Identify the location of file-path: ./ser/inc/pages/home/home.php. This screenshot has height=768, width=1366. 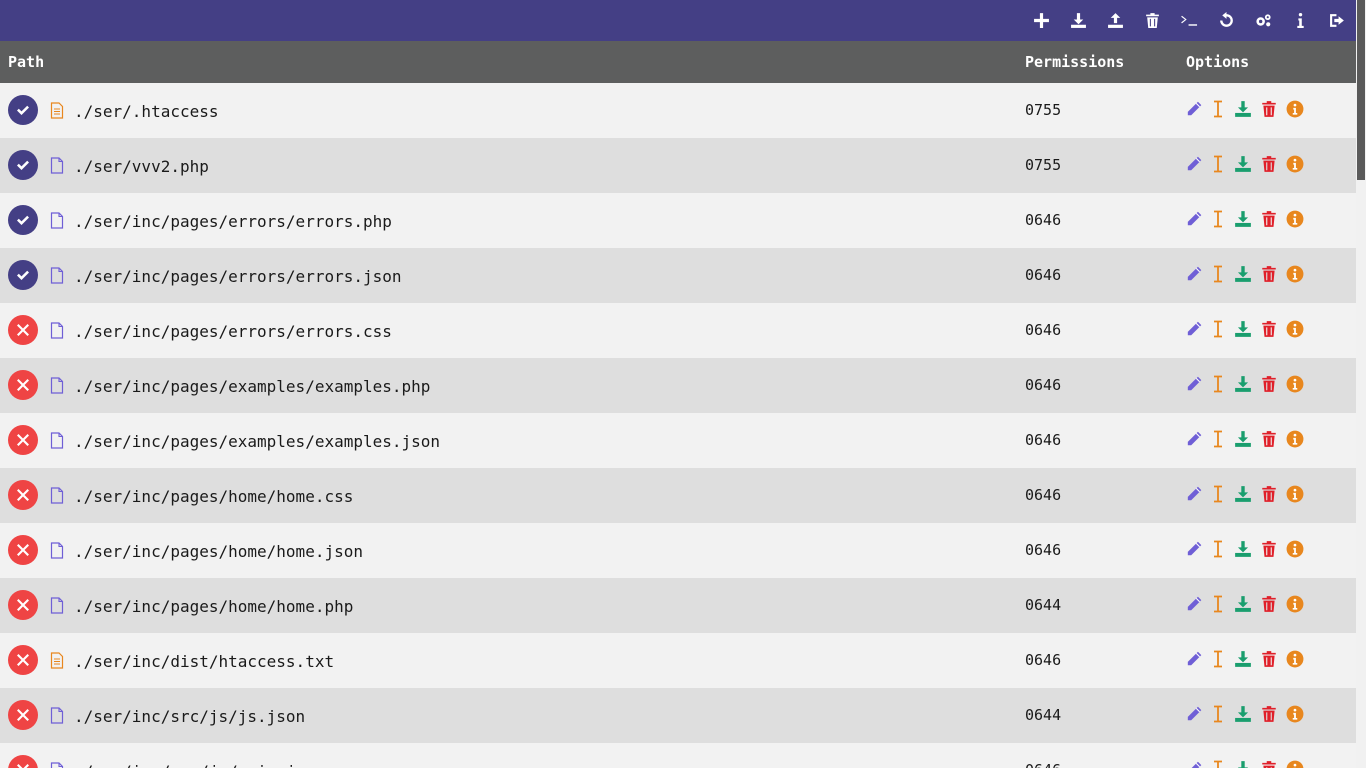
(213, 606).